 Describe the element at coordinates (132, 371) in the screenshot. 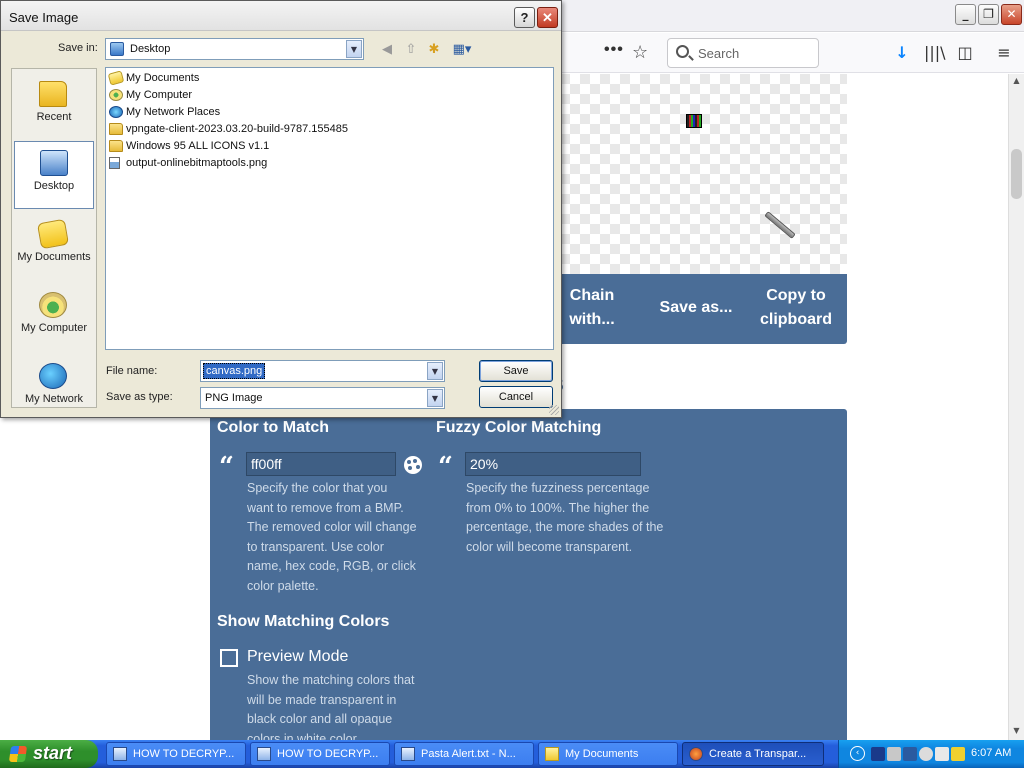

I see `file-name-label: File name:` at that location.